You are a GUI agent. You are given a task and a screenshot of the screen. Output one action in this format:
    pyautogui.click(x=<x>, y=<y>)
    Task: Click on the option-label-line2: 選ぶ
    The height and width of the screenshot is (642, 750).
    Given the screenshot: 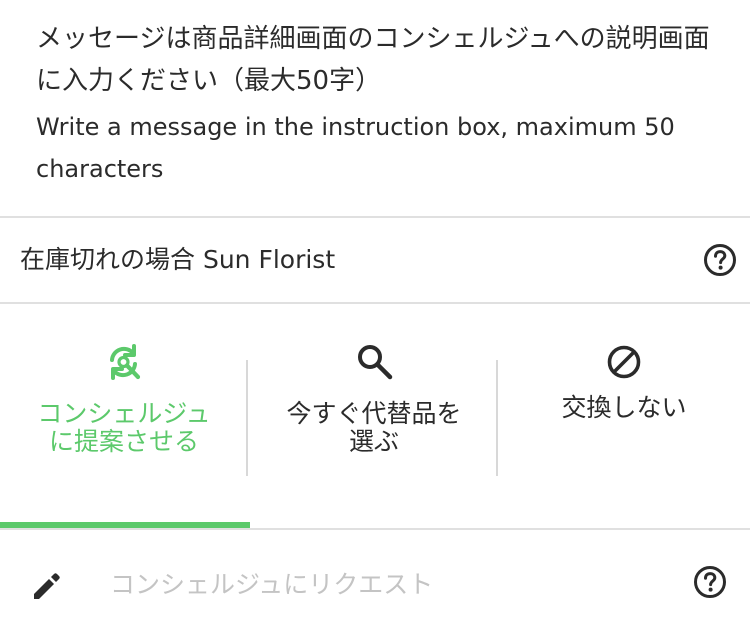 What is the action you would take?
    pyautogui.click(x=373, y=441)
    